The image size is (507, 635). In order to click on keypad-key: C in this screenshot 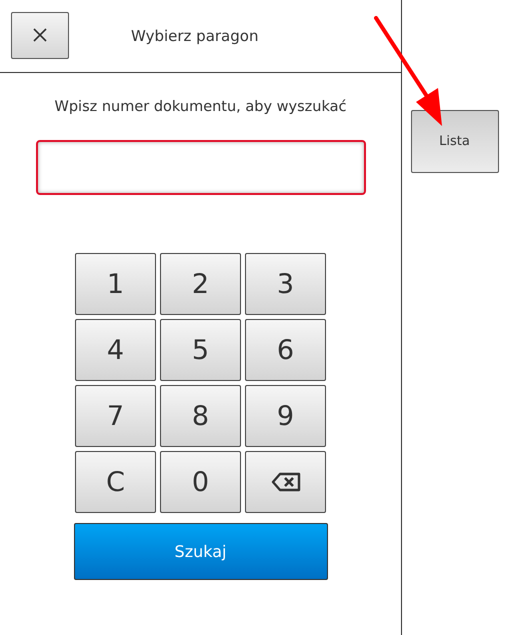, I will do `click(115, 482)`.